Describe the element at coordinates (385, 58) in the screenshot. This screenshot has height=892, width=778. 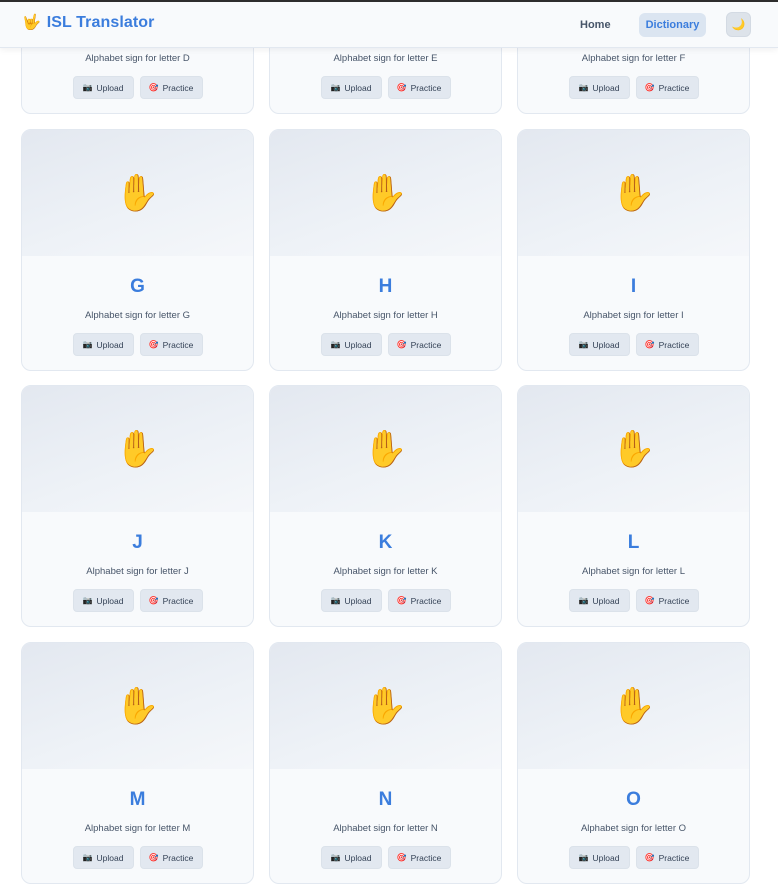
I see `card-description: Alphabet sign for letter E` at that location.